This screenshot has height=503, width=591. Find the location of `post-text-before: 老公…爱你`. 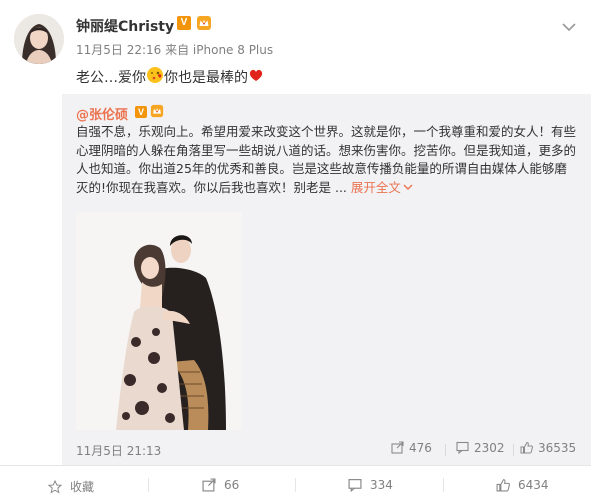

post-text-before: 老公…爱你 is located at coordinates (111, 78).